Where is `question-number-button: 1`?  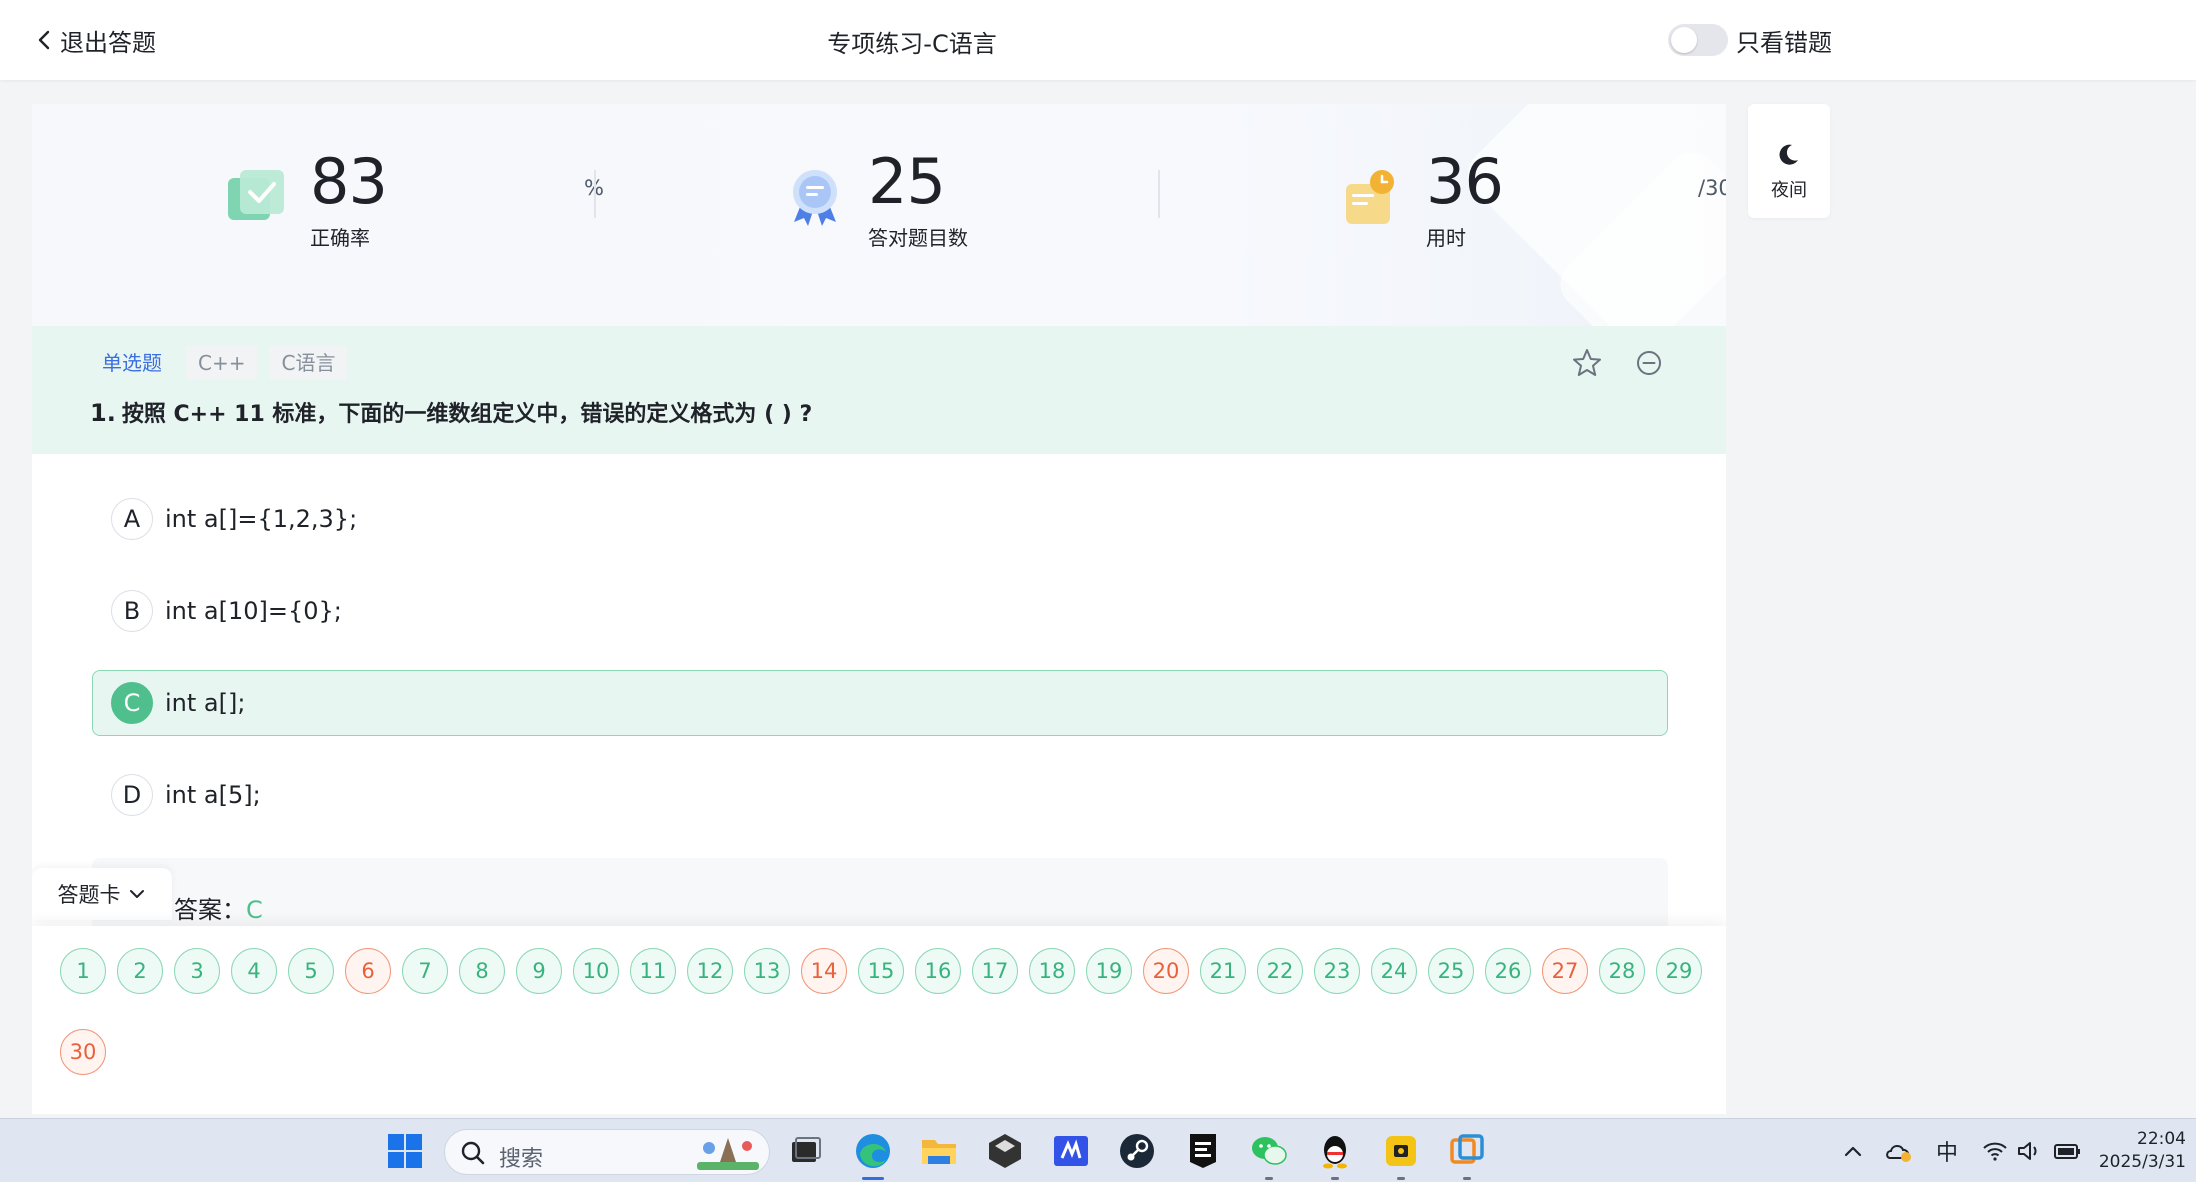 question-number-button: 1 is located at coordinates (83, 971).